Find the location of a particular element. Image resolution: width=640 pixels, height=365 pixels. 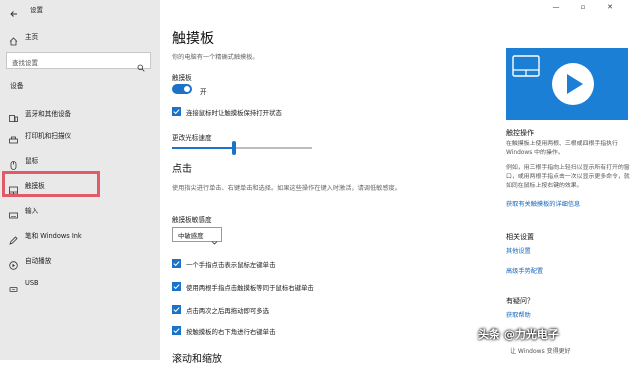

gesture-text: 在触摸板上使用两根、三根或四根手指执行 Windows 中的操作。 is located at coordinates (562, 148).